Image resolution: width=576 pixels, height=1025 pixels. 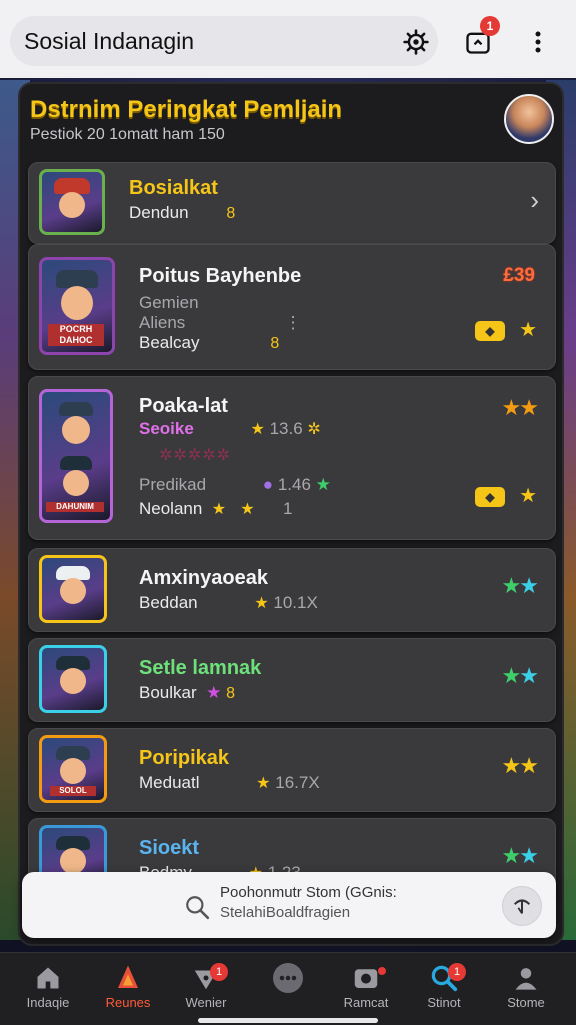 I want to click on avatar-caption: POCRH DAHOC, so click(x=76, y=335).